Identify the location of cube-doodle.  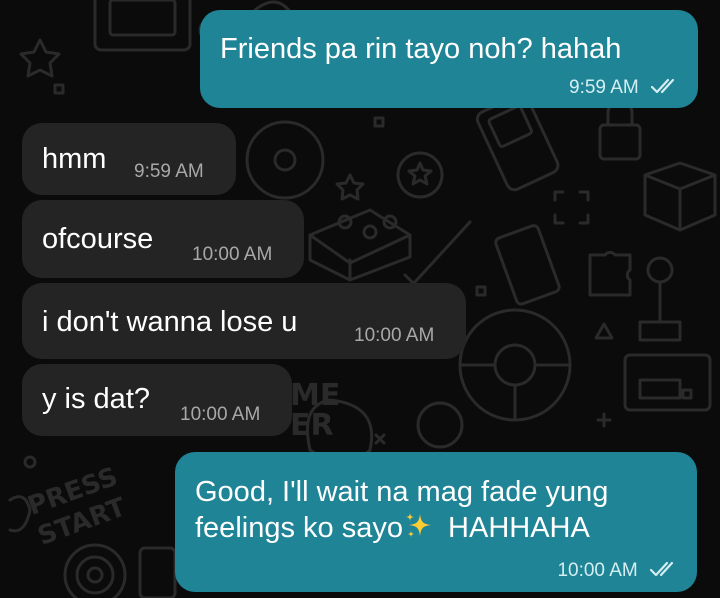
(680, 196).